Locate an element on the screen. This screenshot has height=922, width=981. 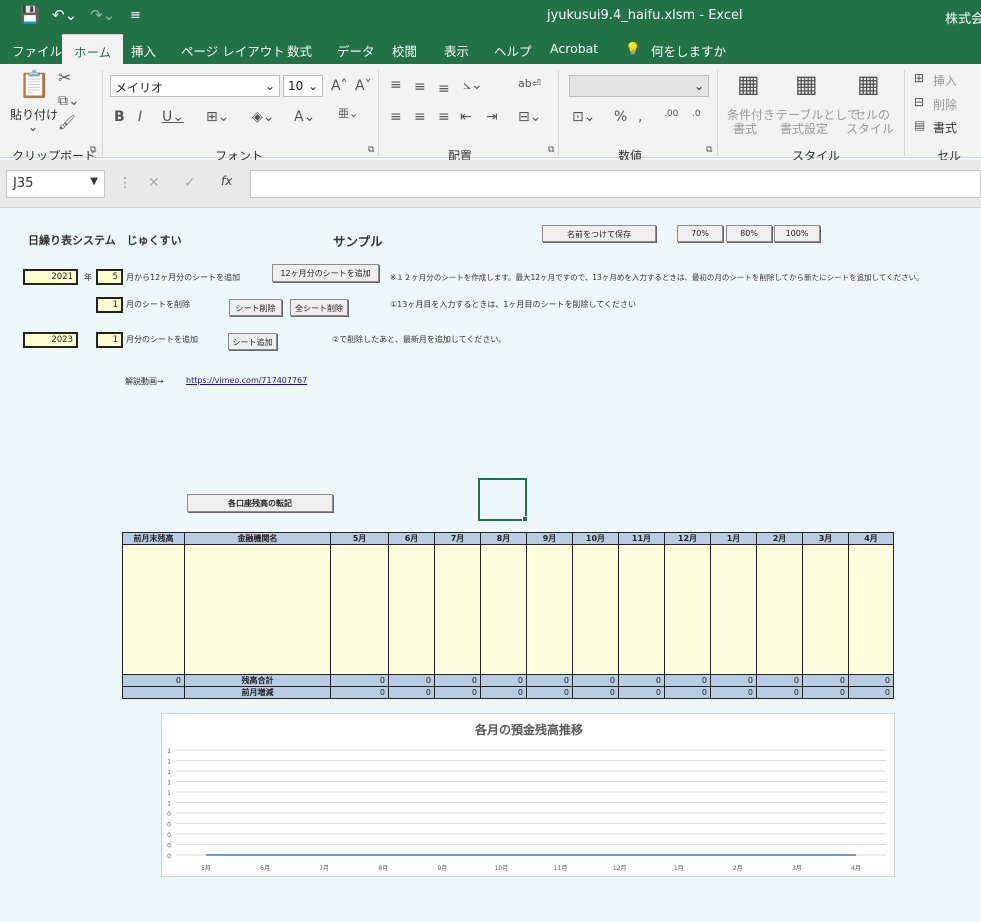
copy-icon: ⧉⌄ is located at coordinates (69, 101).